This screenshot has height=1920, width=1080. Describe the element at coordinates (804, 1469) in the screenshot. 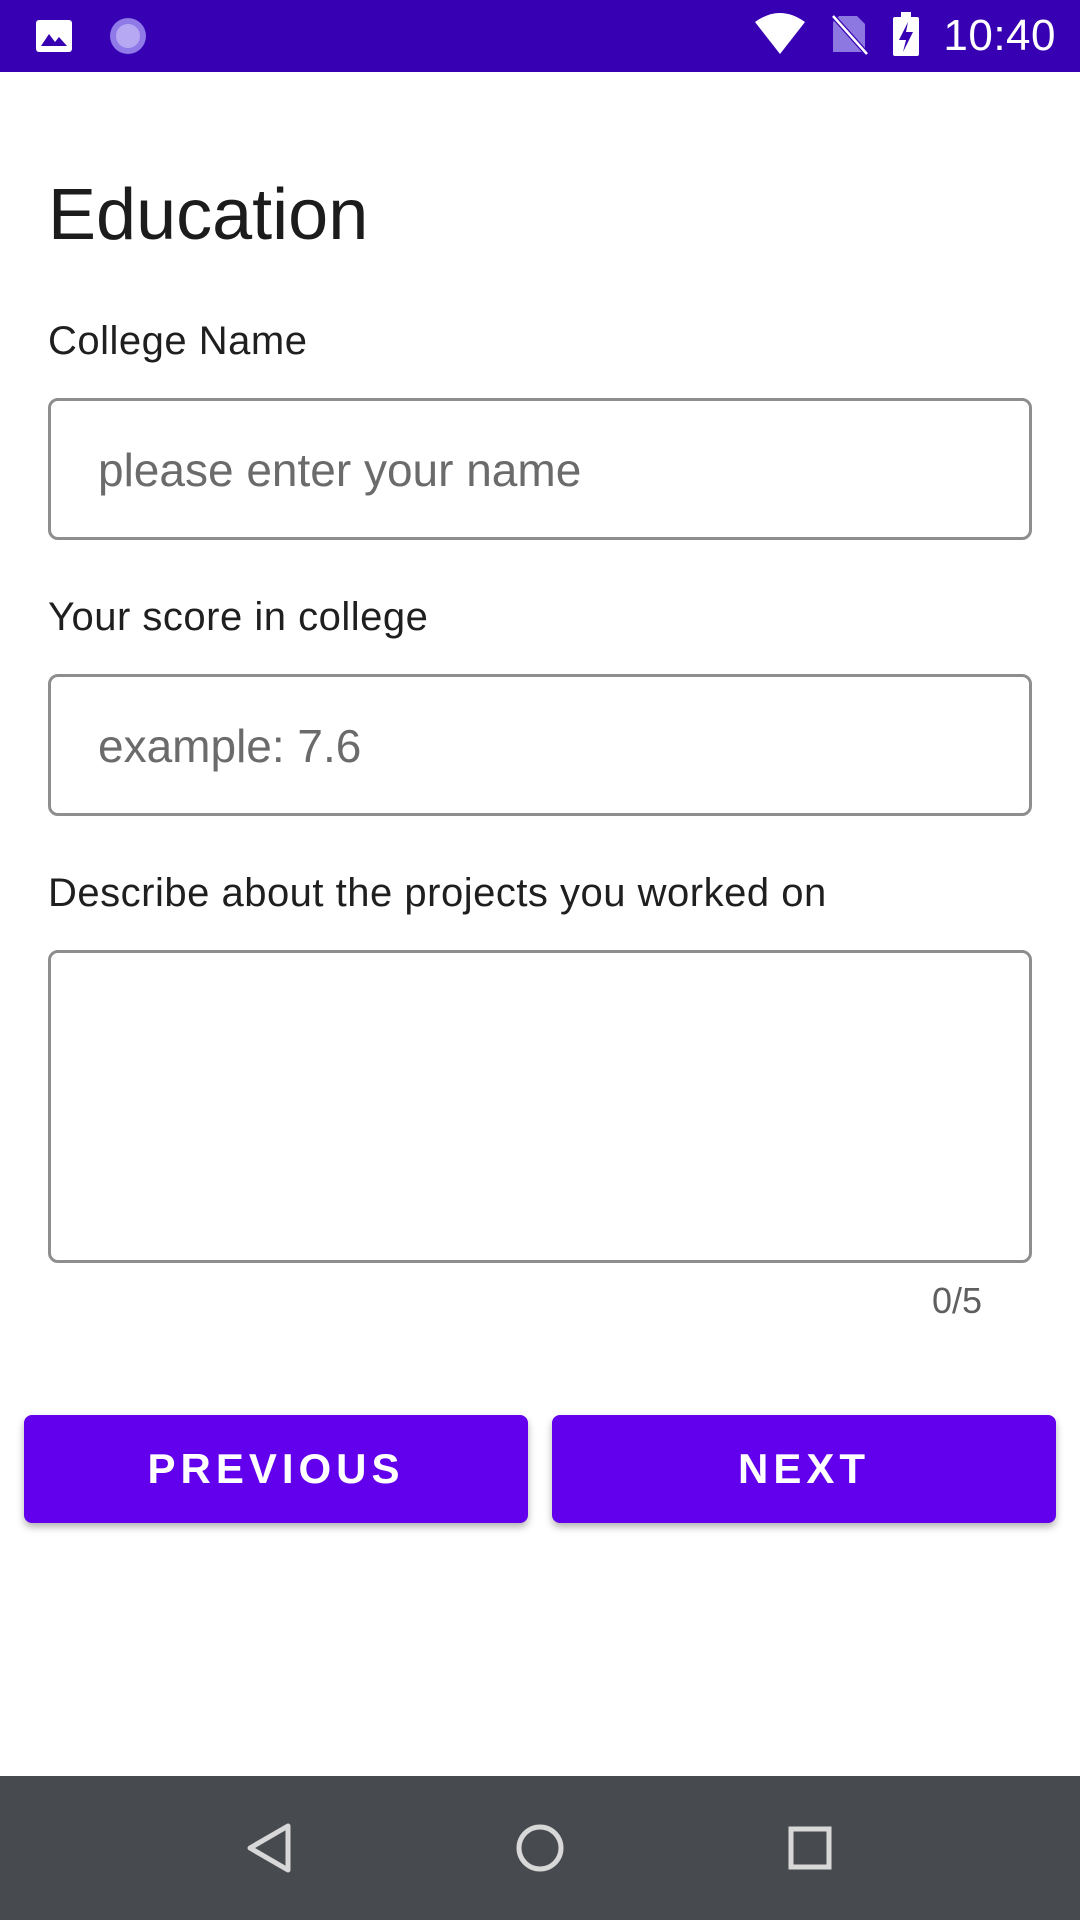

I see `next-button: NEXT` at that location.